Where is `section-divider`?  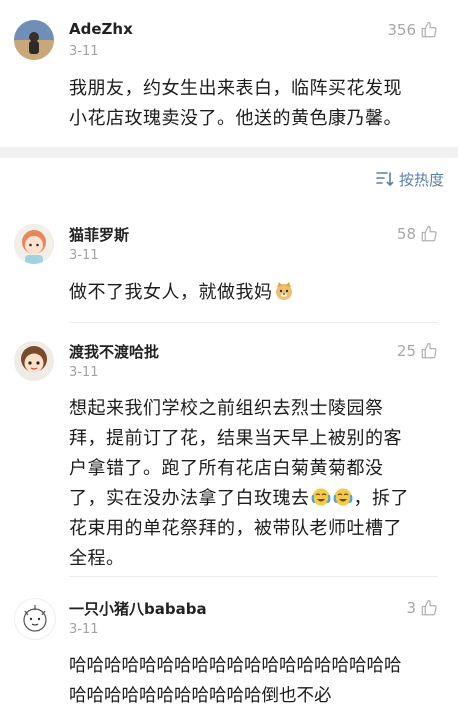 section-divider is located at coordinates (229, 152).